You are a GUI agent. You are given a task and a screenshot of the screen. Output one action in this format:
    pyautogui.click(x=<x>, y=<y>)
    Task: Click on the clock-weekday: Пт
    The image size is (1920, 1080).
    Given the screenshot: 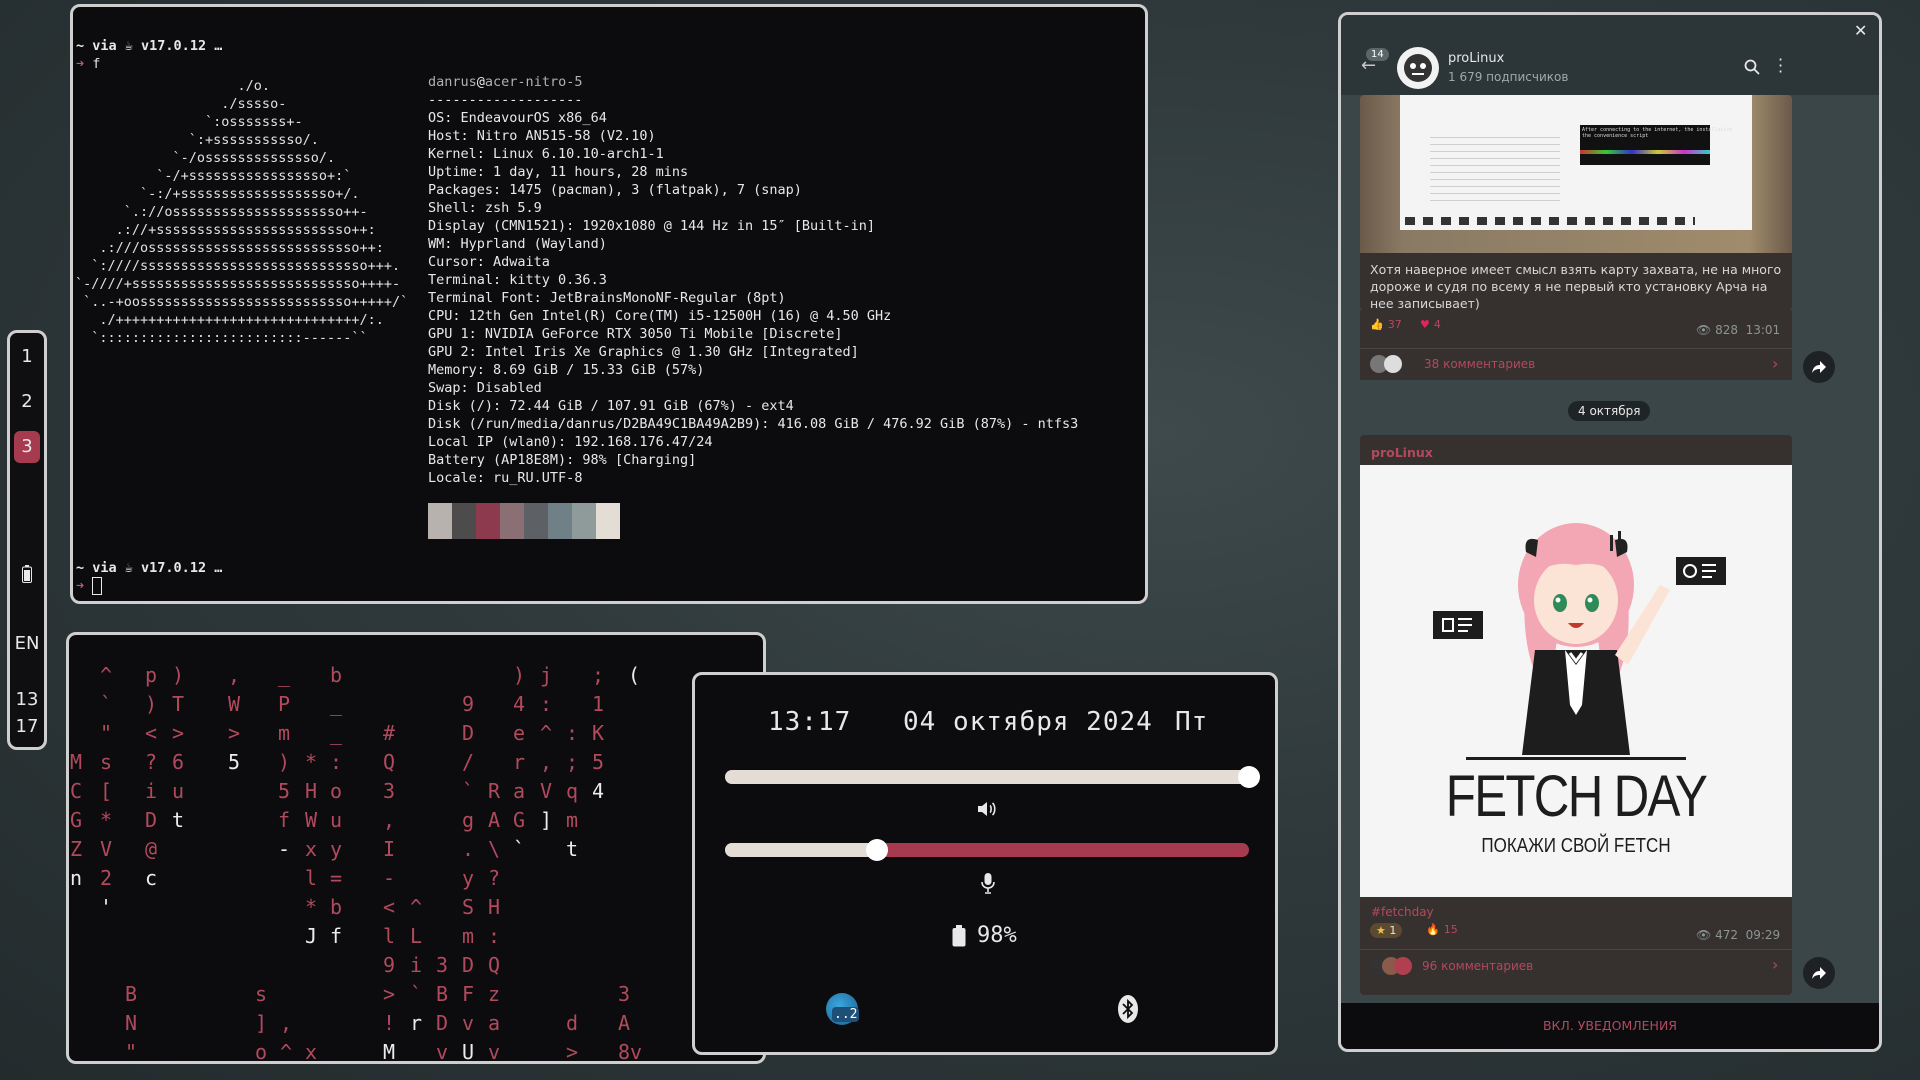 What is the action you would take?
    pyautogui.click(x=1192, y=722)
    